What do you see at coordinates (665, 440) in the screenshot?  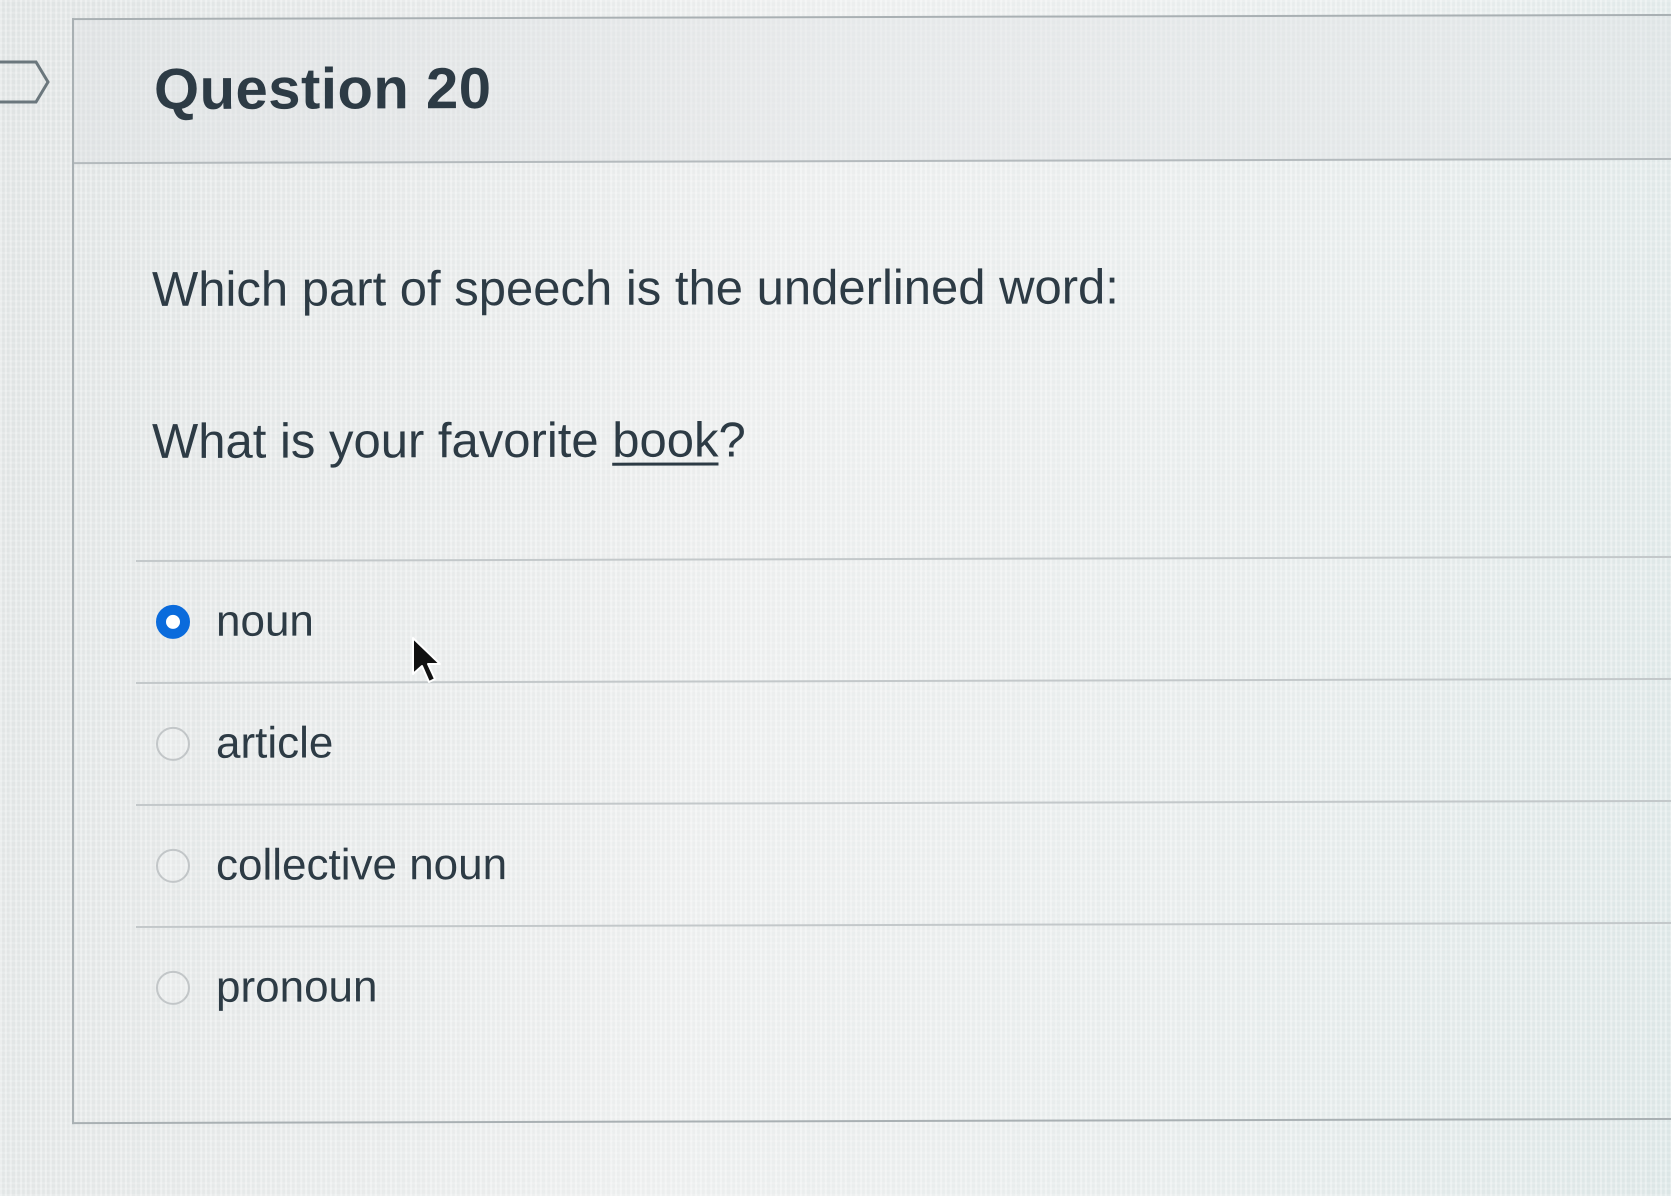 I see `underlined-word: book` at bounding box center [665, 440].